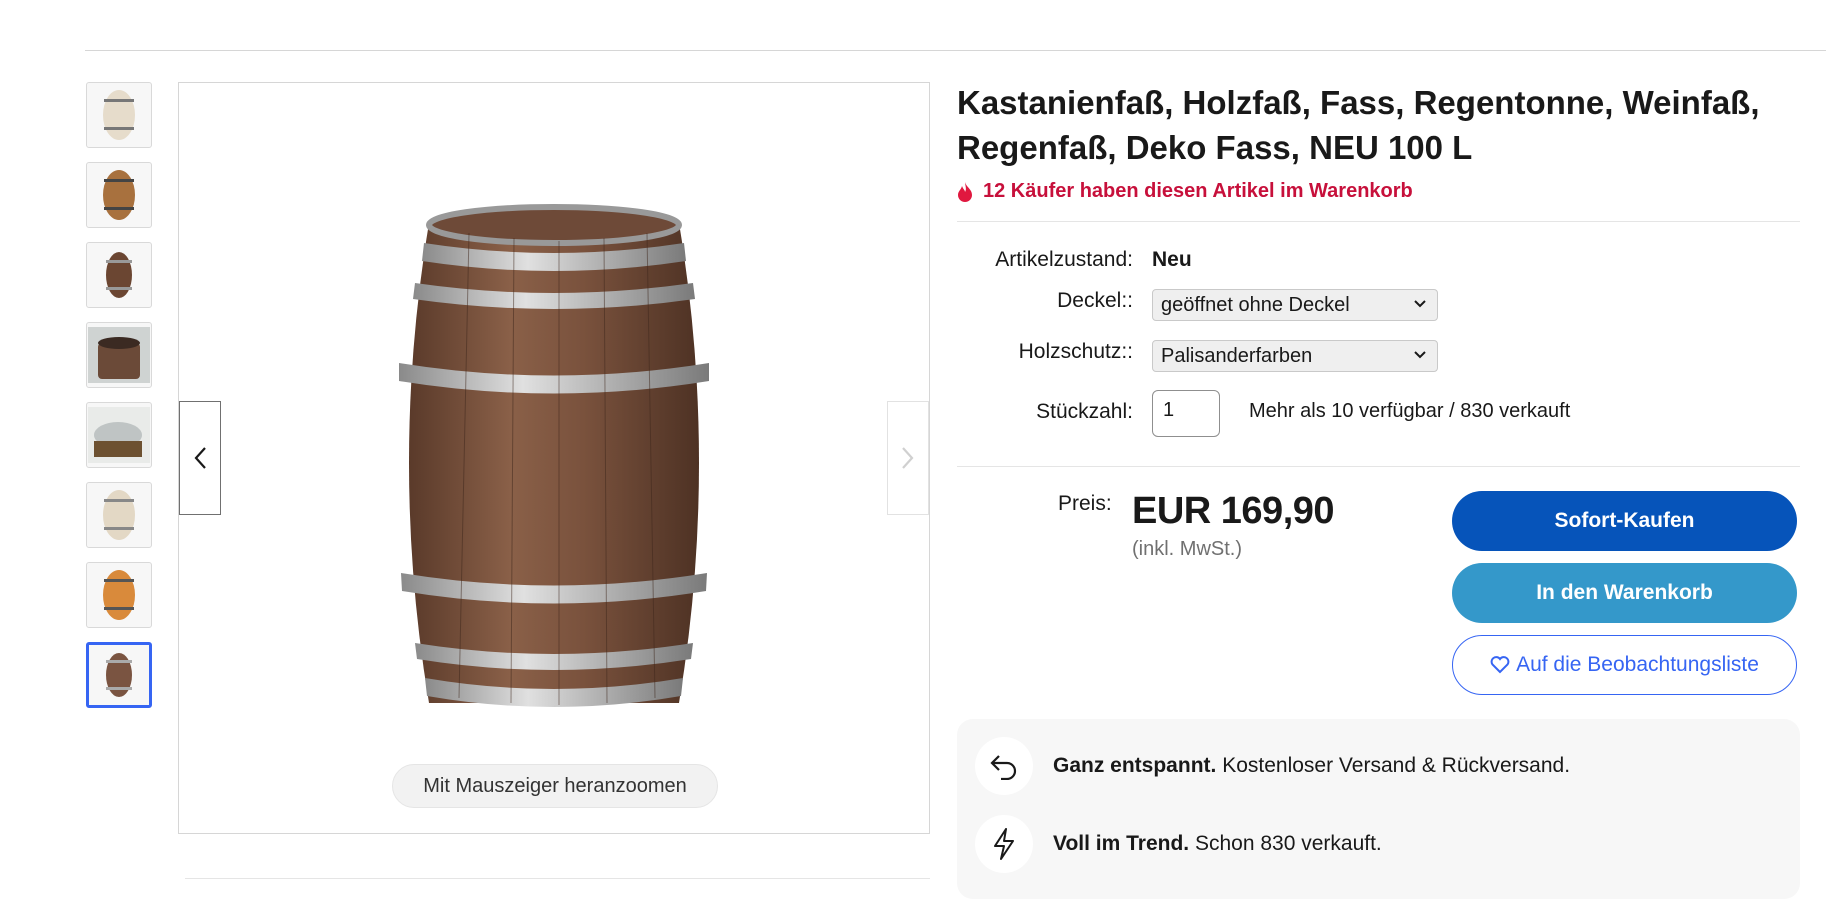  Describe the element at coordinates (1085, 503) in the screenshot. I see `price-label: Preis:` at that location.